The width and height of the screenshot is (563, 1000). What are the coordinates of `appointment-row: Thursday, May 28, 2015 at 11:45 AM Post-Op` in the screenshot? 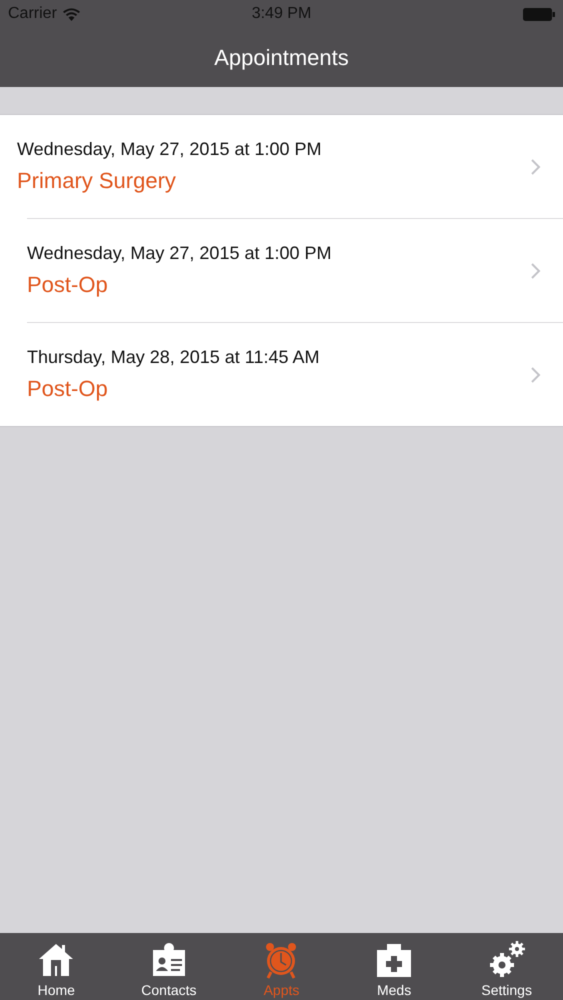 It's located at (295, 374).